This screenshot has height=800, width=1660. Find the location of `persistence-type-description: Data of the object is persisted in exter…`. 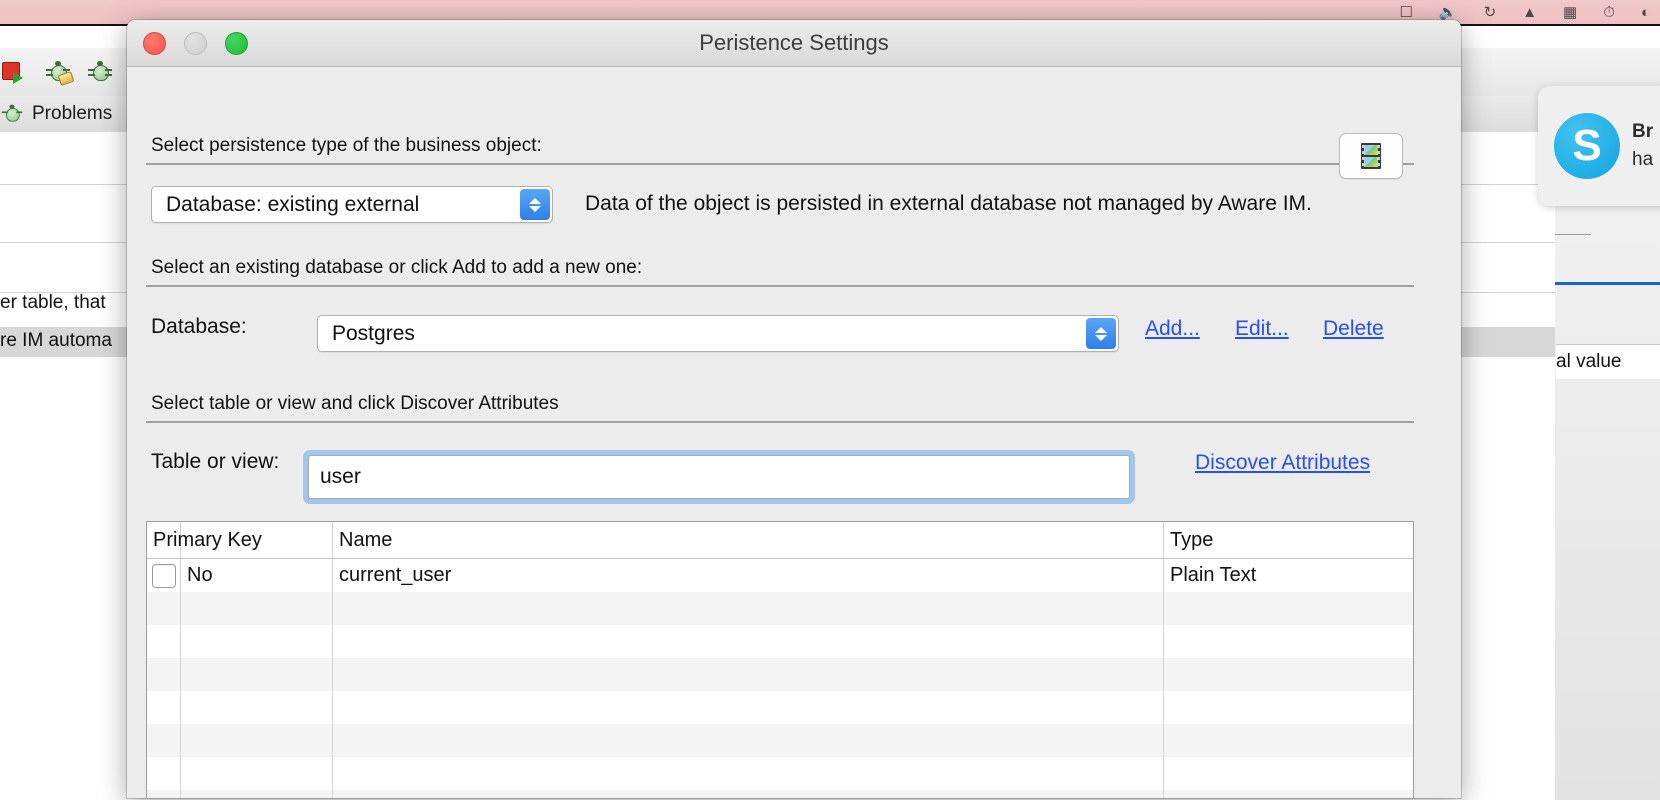

persistence-type-description: Data of the object is persisted in exter… is located at coordinates (948, 203).